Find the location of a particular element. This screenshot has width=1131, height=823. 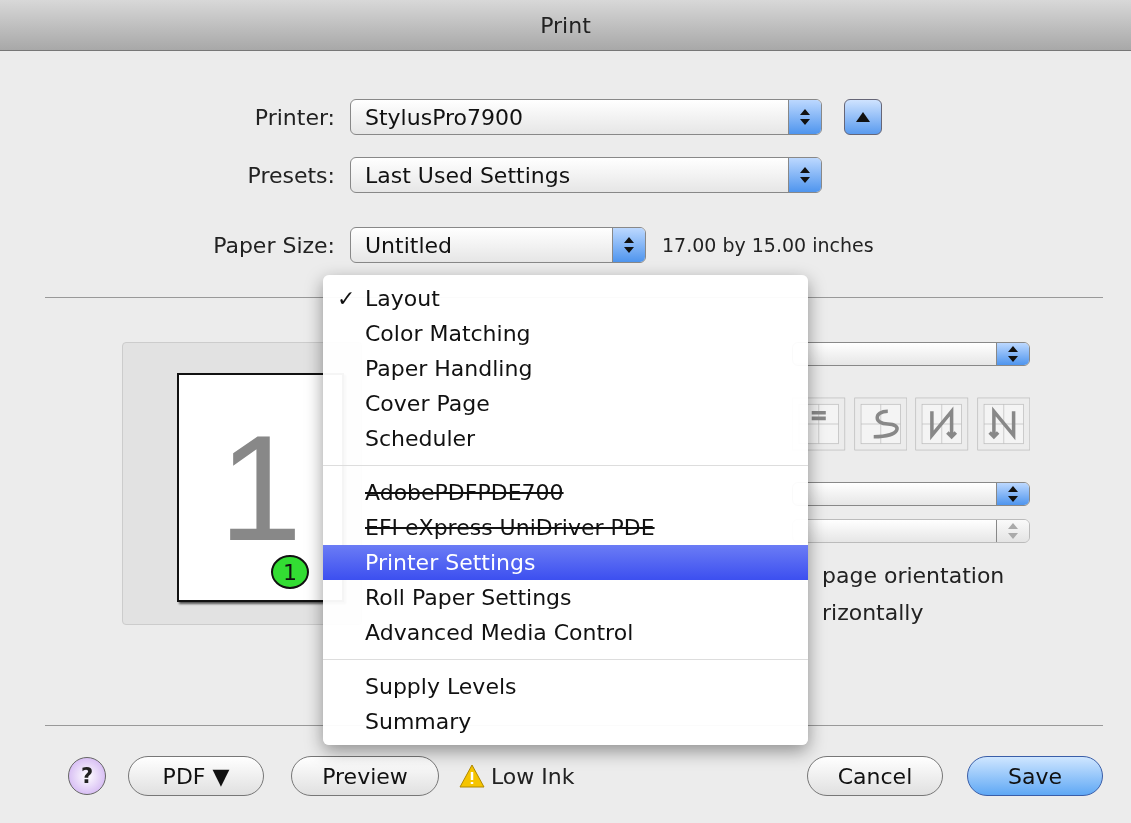

menu-item: Color Matching is located at coordinates (565, 333).